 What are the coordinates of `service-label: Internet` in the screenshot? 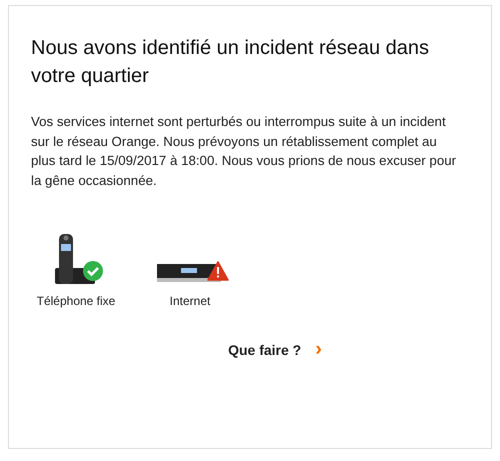 It's located at (190, 301).